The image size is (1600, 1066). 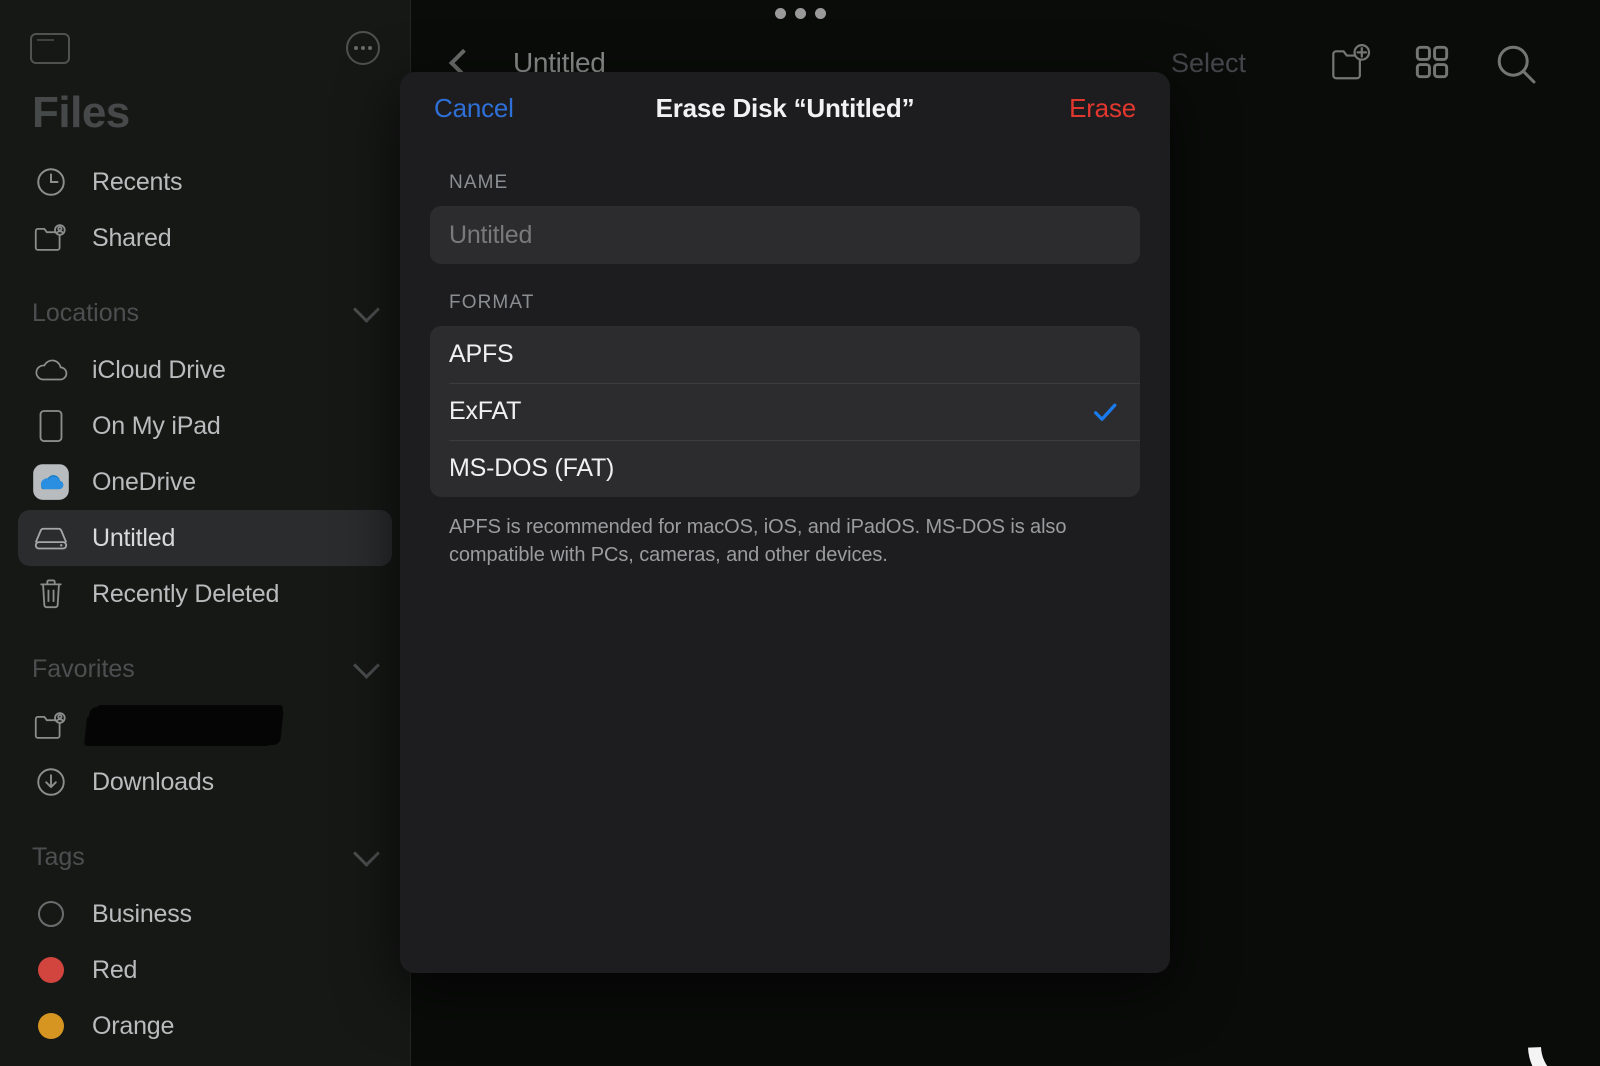 What do you see at coordinates (81, 112) in the screenshot?
I see `page-title: Files` at bounding box center [81, 112].